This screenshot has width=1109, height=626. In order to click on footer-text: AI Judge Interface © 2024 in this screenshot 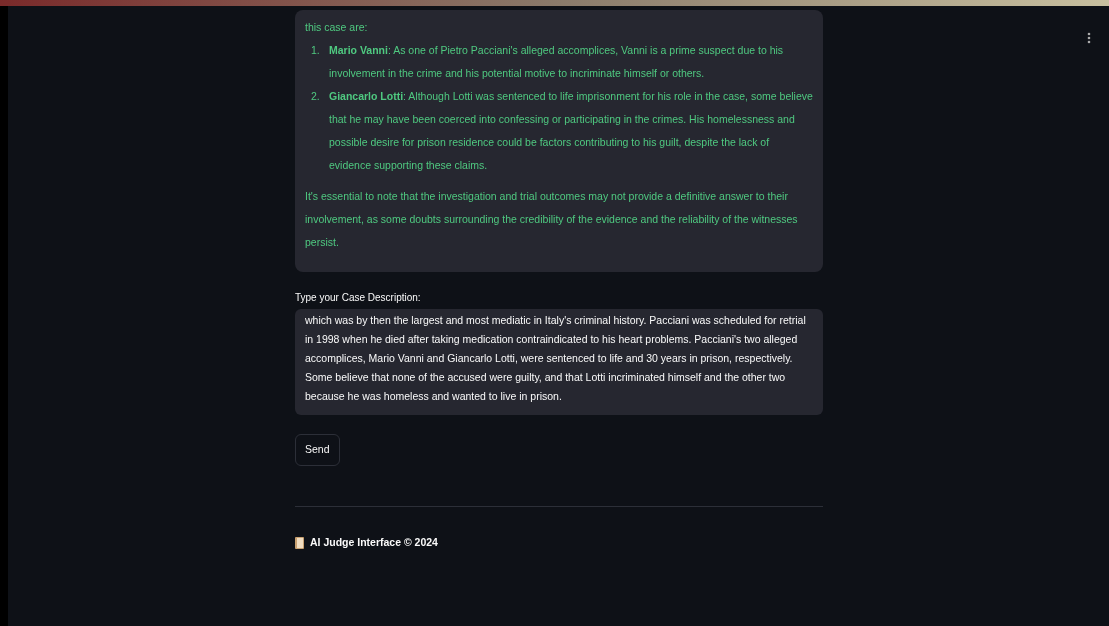, I will do `click(374, 542)`.